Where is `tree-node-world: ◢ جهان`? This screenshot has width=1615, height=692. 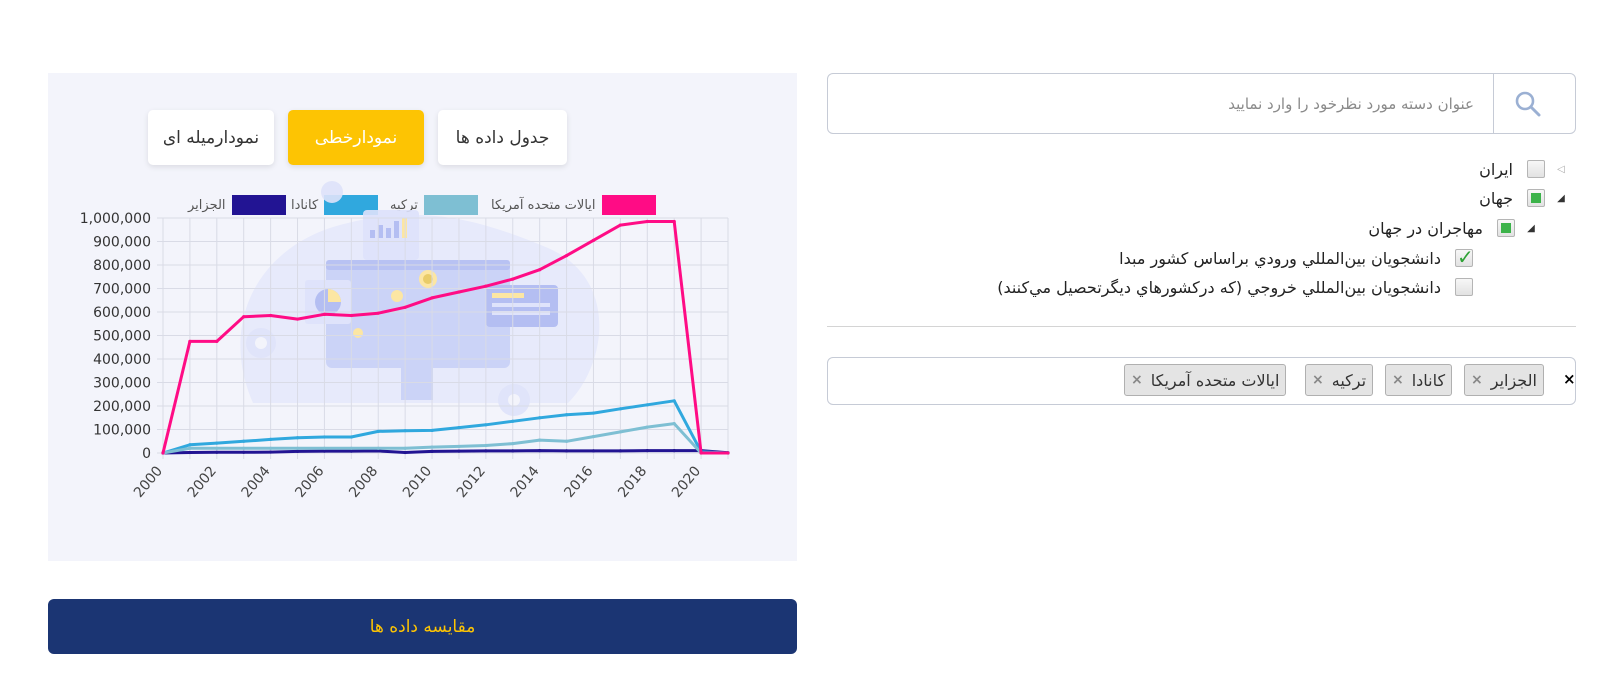
tree-node-world: ◢ جهان is located at coordinates (1443, 198).